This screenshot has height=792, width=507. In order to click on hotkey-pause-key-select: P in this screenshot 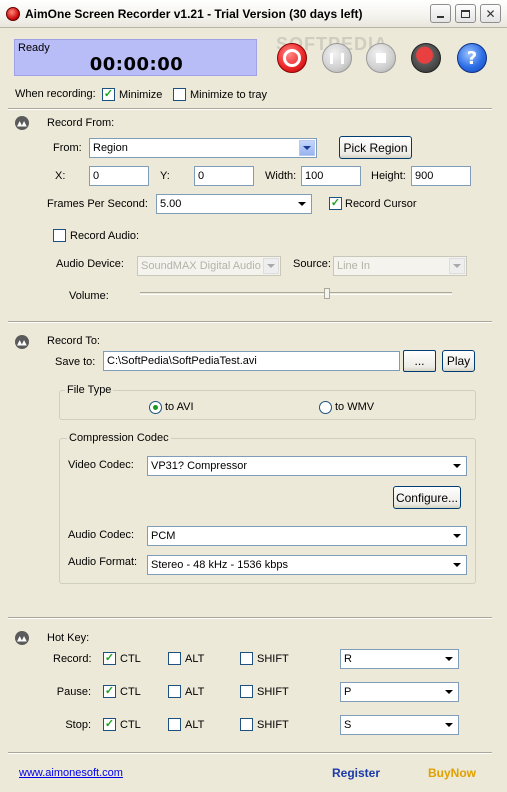, I will do `click(399, 692)`.